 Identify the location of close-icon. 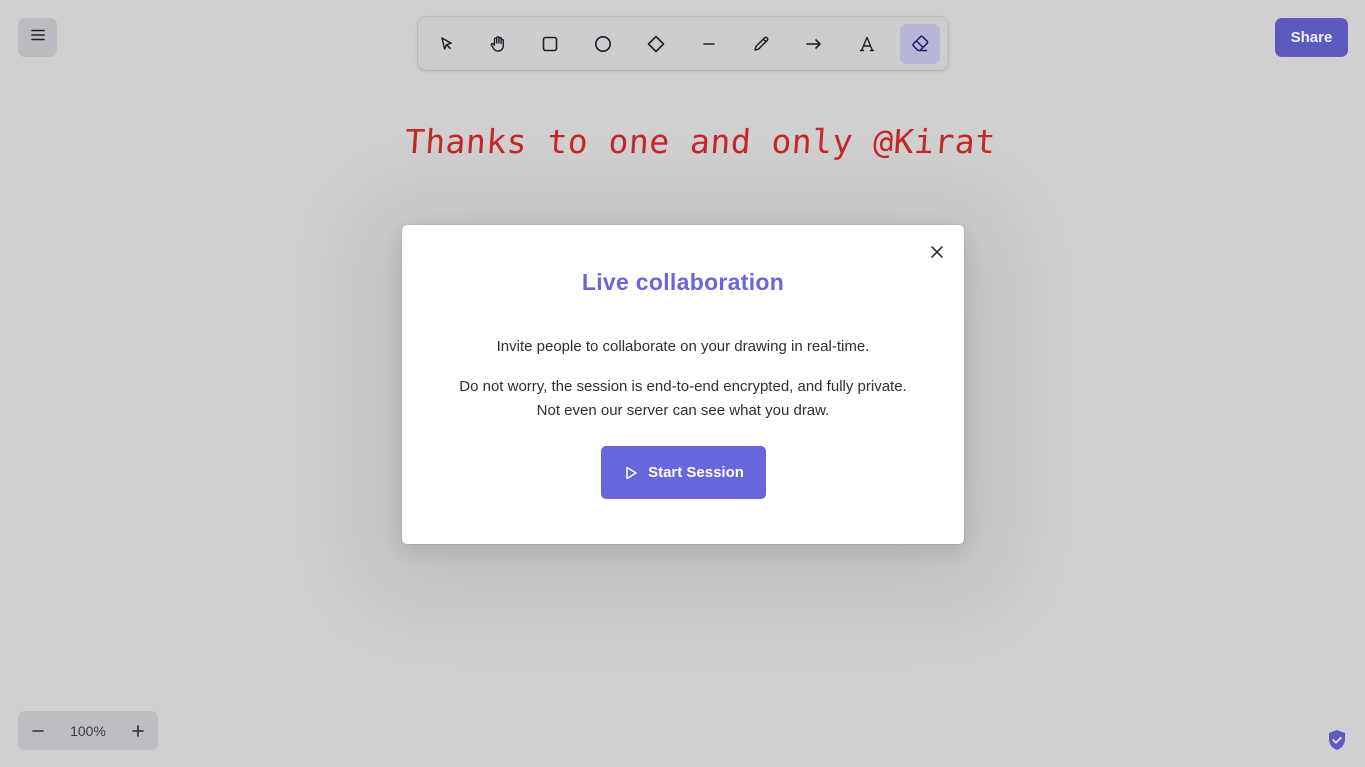
(937, 252).